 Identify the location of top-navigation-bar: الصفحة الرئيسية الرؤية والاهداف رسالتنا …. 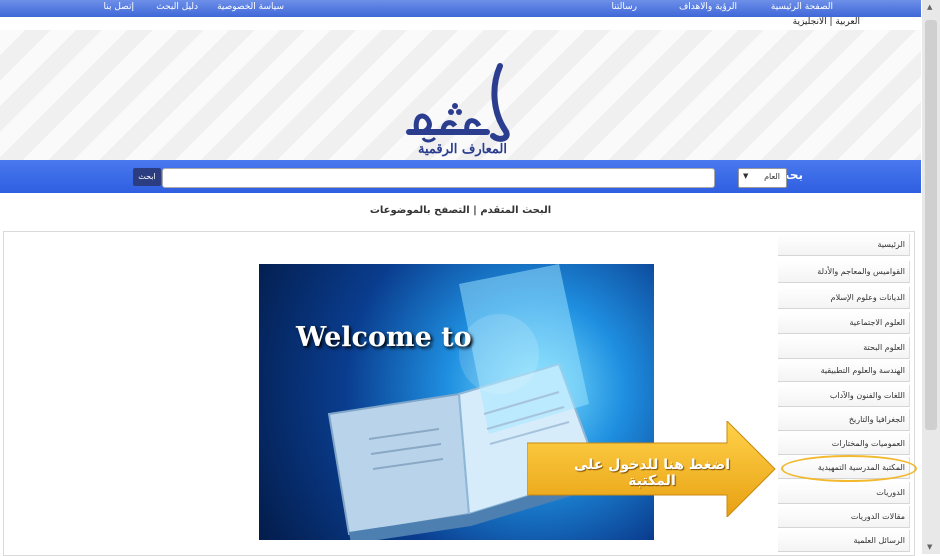
(460, 8).